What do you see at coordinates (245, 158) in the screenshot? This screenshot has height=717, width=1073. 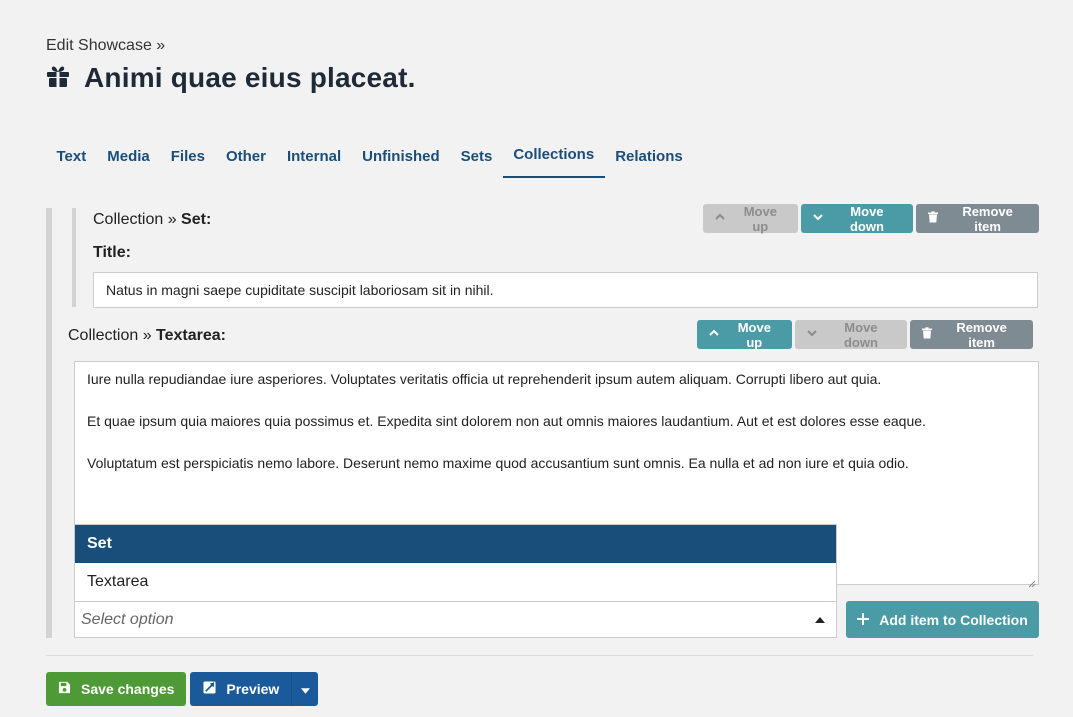 I see `tab-other: Other` at bounding box center [245, 158].